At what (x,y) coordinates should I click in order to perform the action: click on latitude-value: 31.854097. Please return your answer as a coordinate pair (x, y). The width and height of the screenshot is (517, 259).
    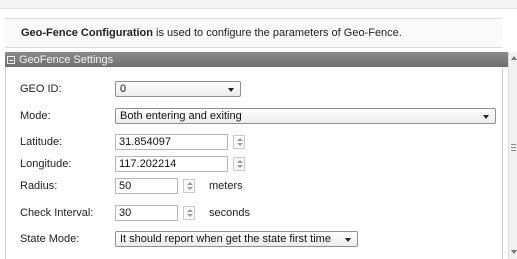
    Looking at the image, I should click on (145, 142).